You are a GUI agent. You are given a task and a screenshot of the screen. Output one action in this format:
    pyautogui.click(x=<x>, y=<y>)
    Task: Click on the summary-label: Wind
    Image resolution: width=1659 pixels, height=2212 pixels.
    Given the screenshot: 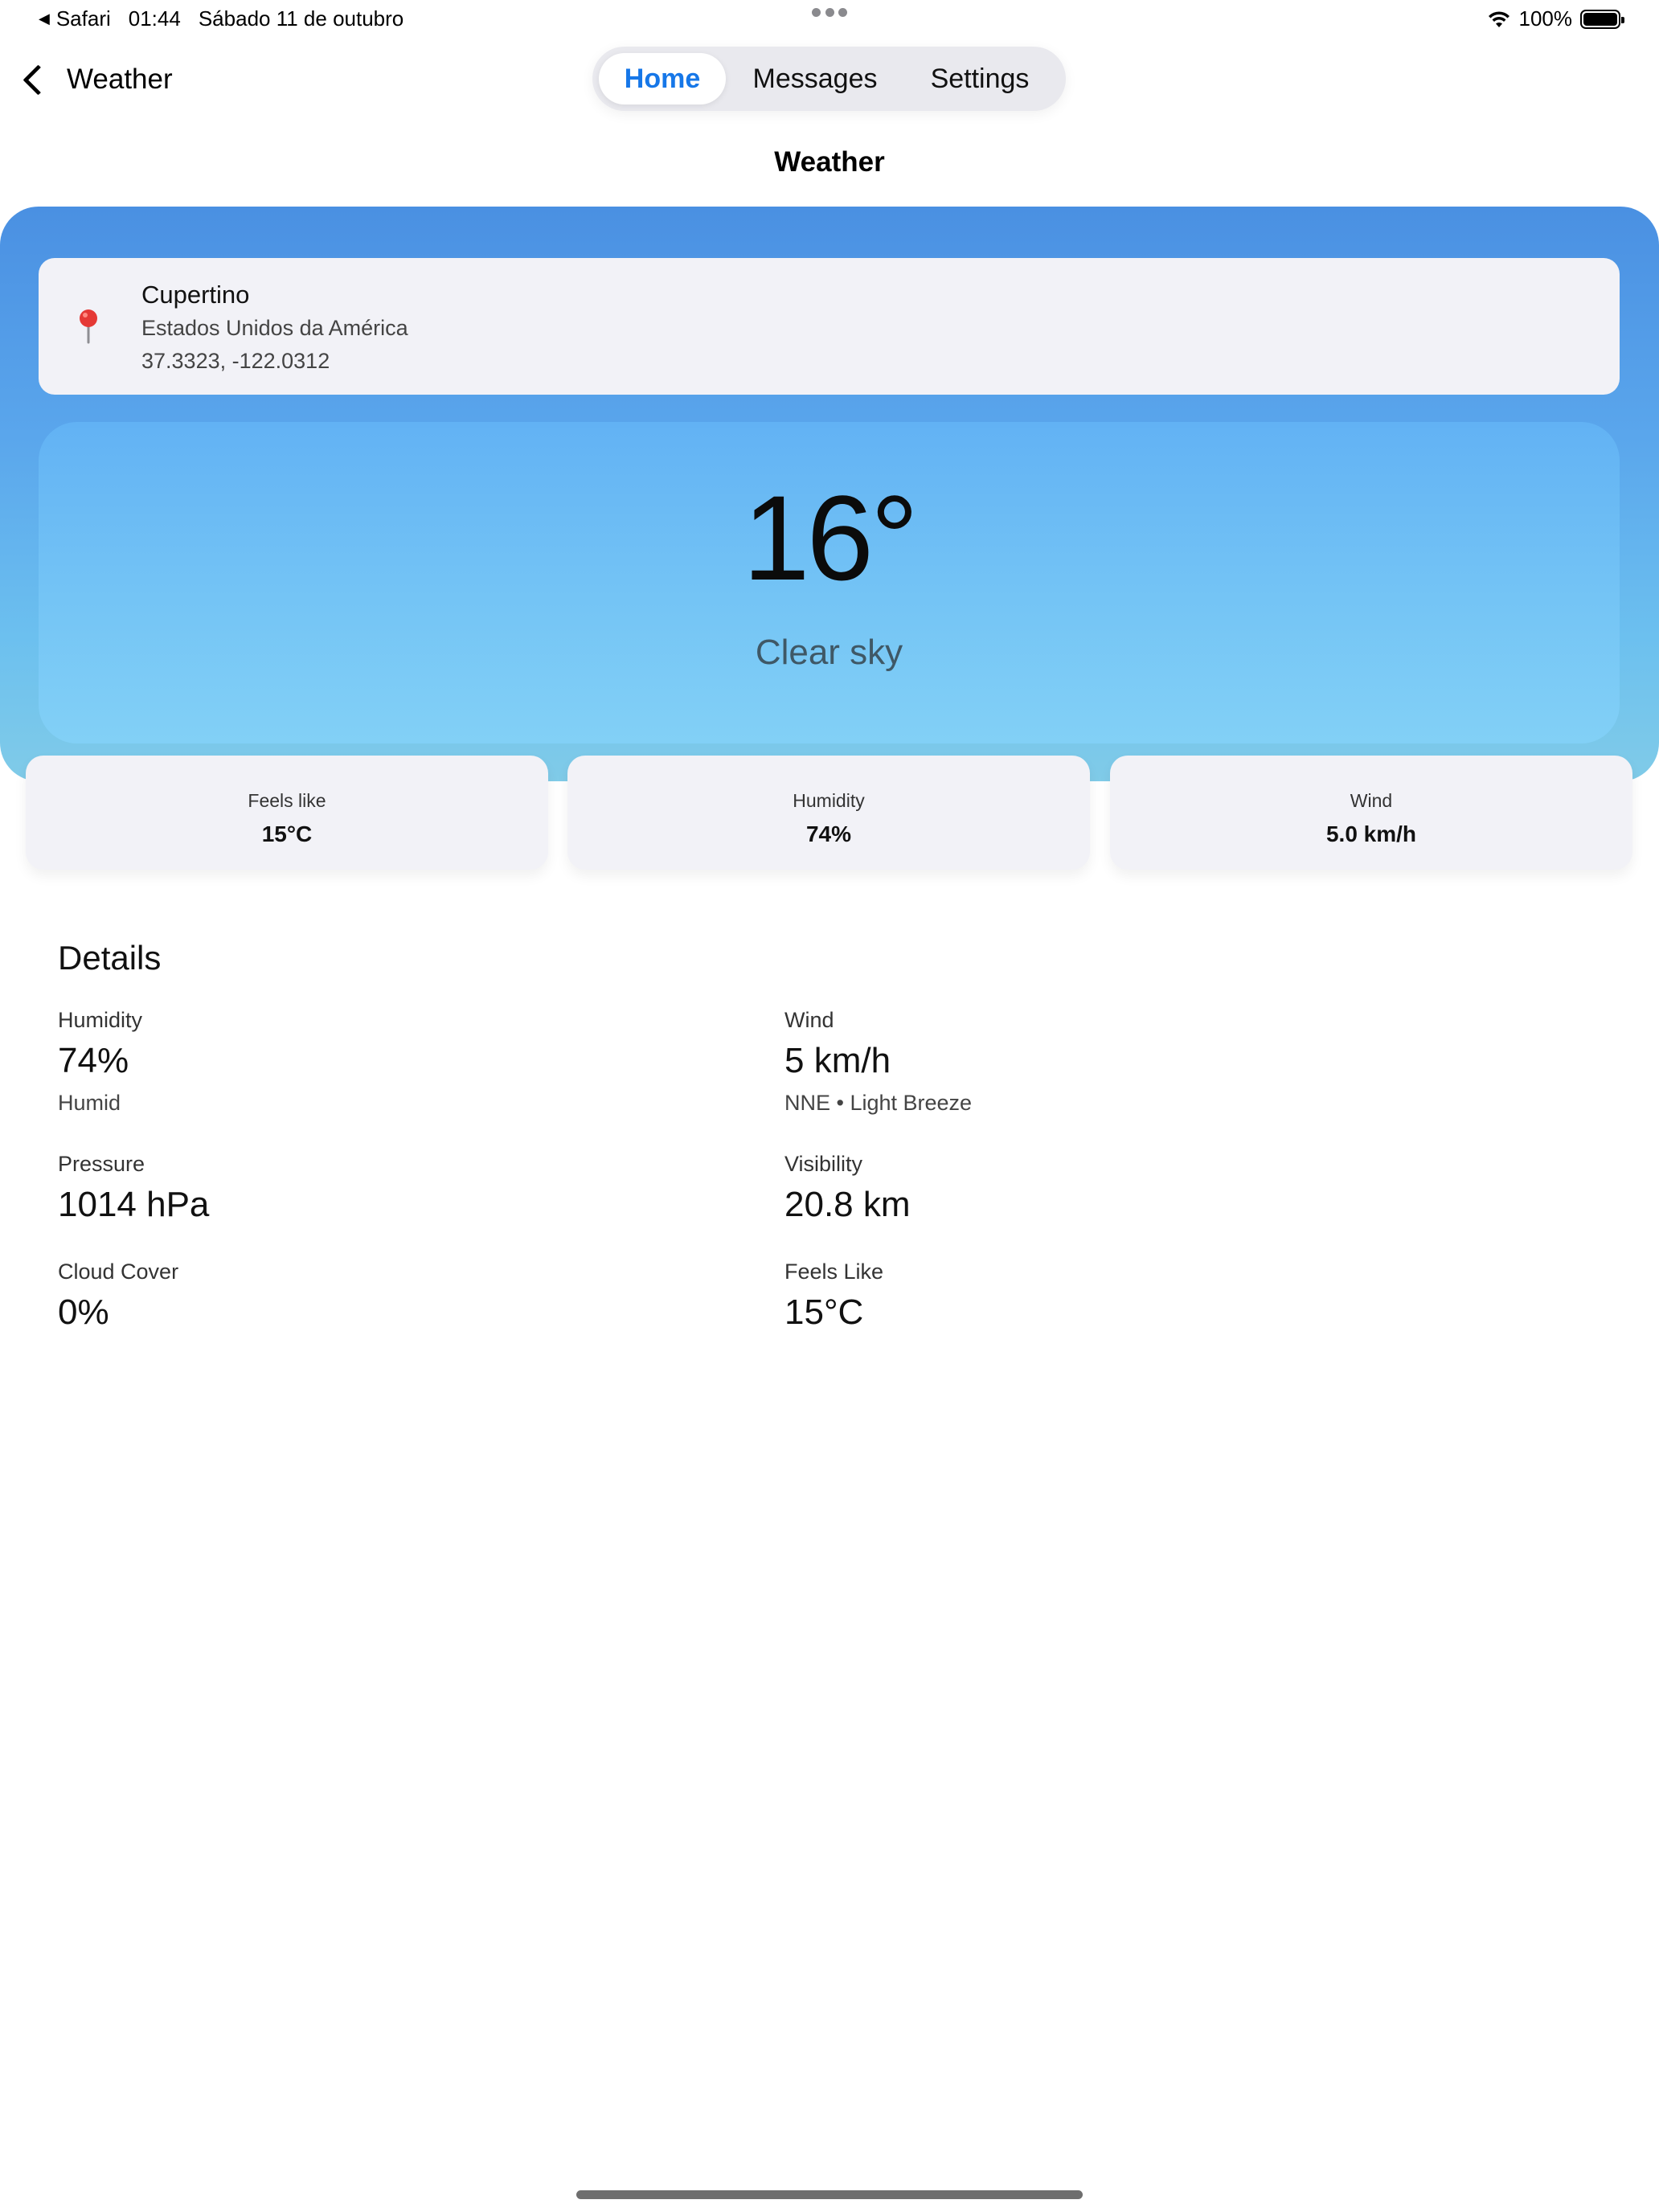 What is the action you would take?
    pyautogui.click(x=1371, y=800)
    